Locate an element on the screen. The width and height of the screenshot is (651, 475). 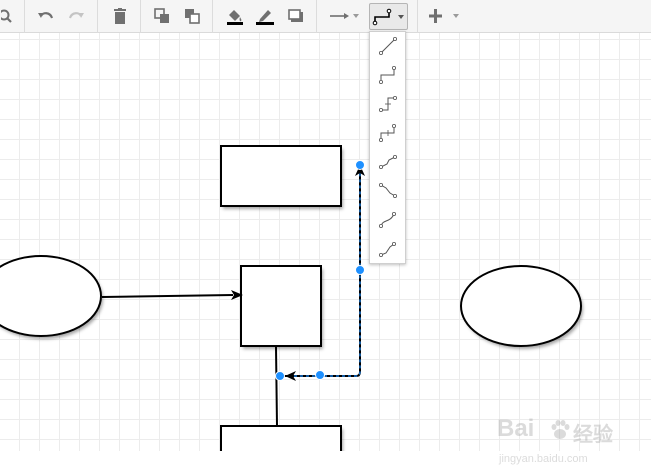
vertical-elbow-icon is located at coordinates (387, 132).